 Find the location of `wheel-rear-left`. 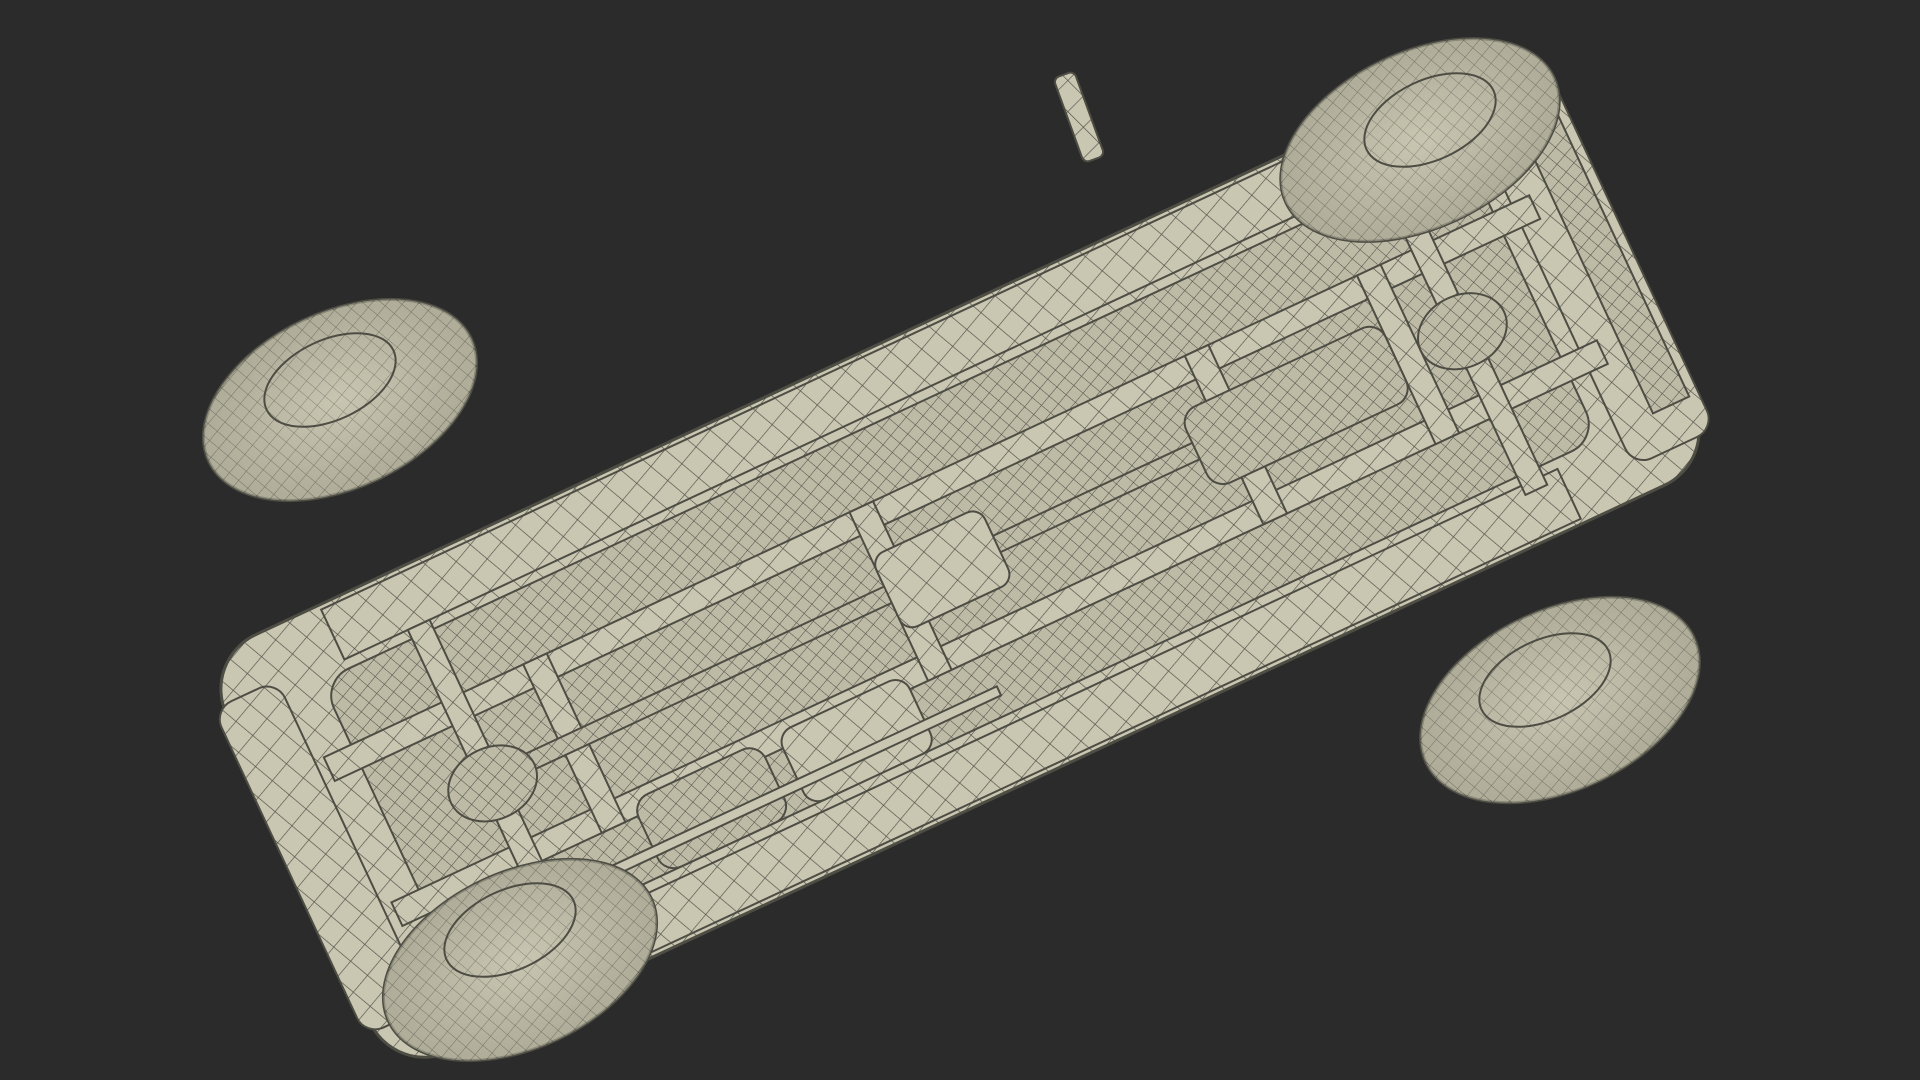

wheel-rear-left is located at coordinates (340, 400).